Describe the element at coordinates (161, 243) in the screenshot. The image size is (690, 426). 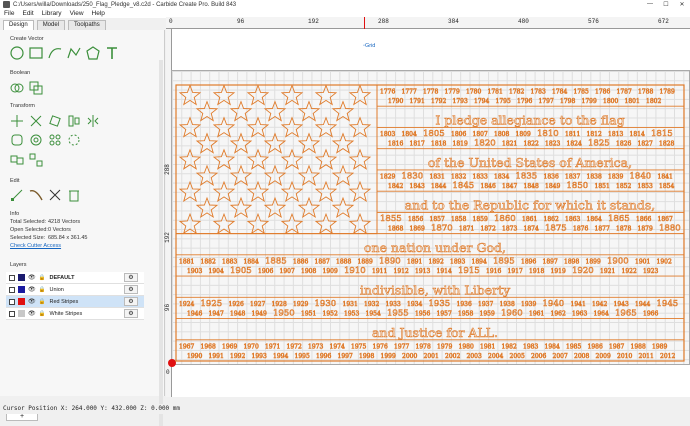
I see `sidebar-scrollbar` at that location.